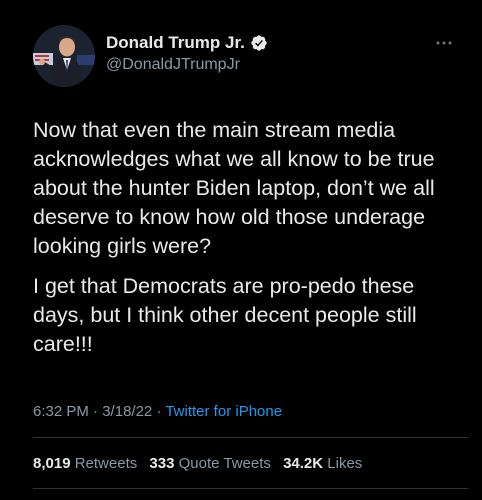 The width and height of the screenshot is (482, 500). Describe the element at coordinates (224, 463) in the screenshot. I see `quote-tweets-label: Quote Tweets` at that location.